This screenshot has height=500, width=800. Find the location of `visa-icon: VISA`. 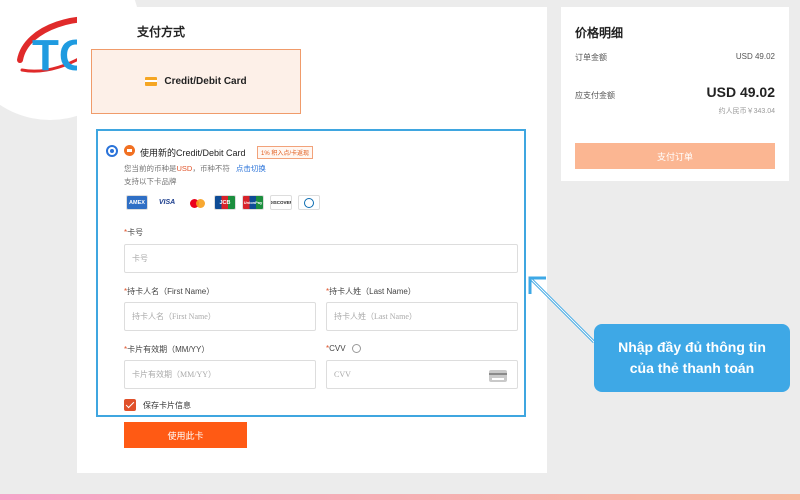

visa-icon: VISA is located at coordinates (167, 202).